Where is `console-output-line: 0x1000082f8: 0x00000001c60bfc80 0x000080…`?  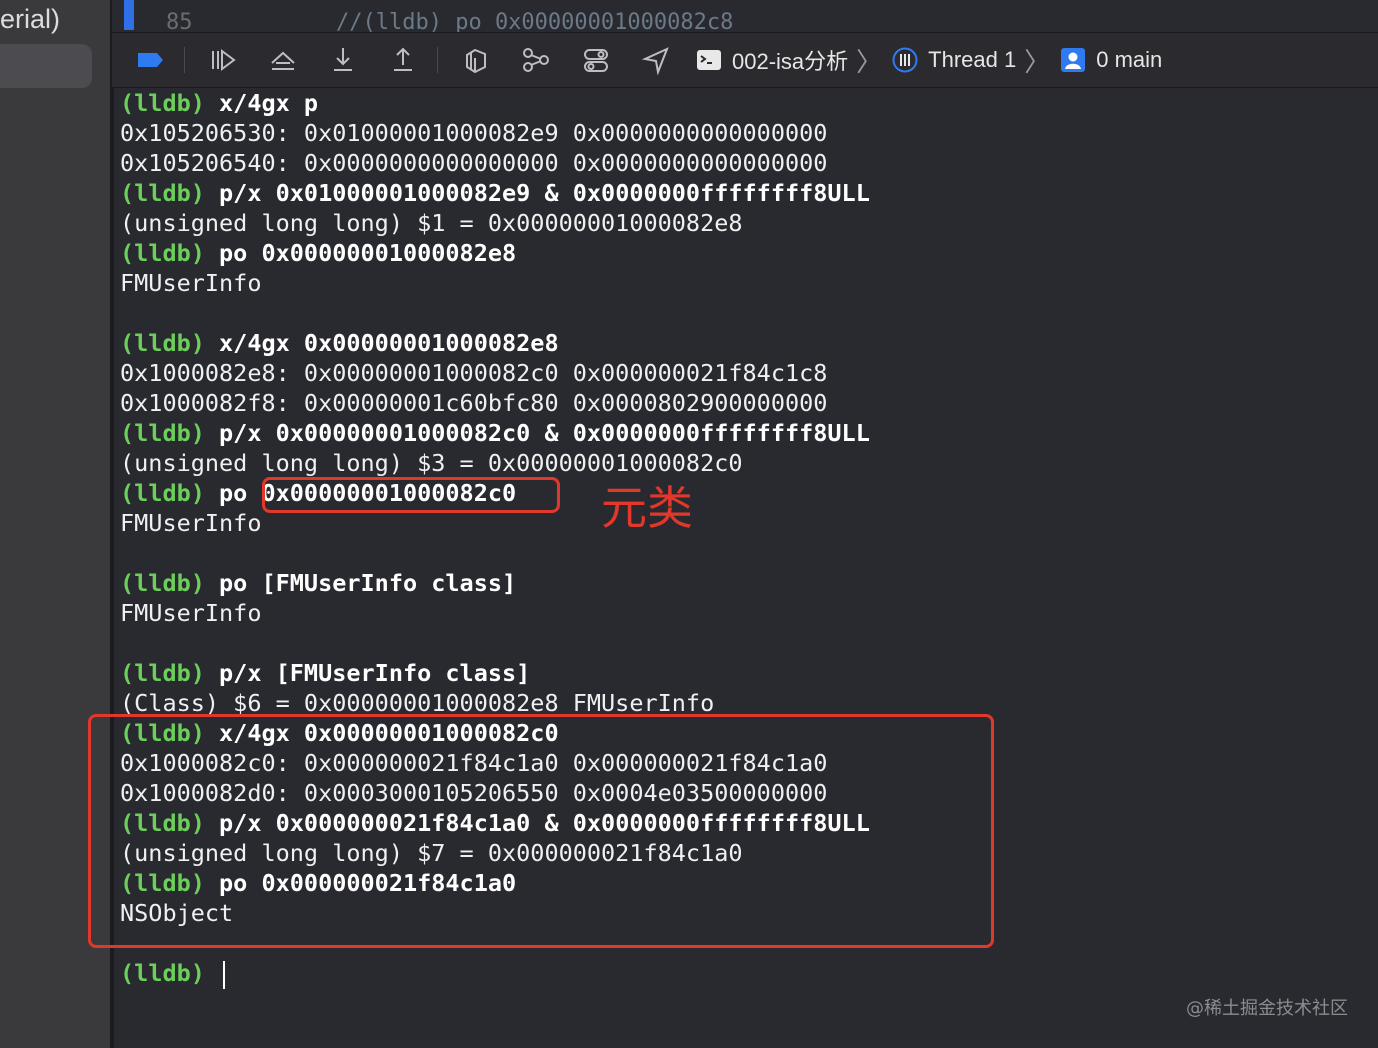 console-output-line: 0x1000082f8: 0x00000001c60bfc80 0x000080… is located at coordinates (495, 403).